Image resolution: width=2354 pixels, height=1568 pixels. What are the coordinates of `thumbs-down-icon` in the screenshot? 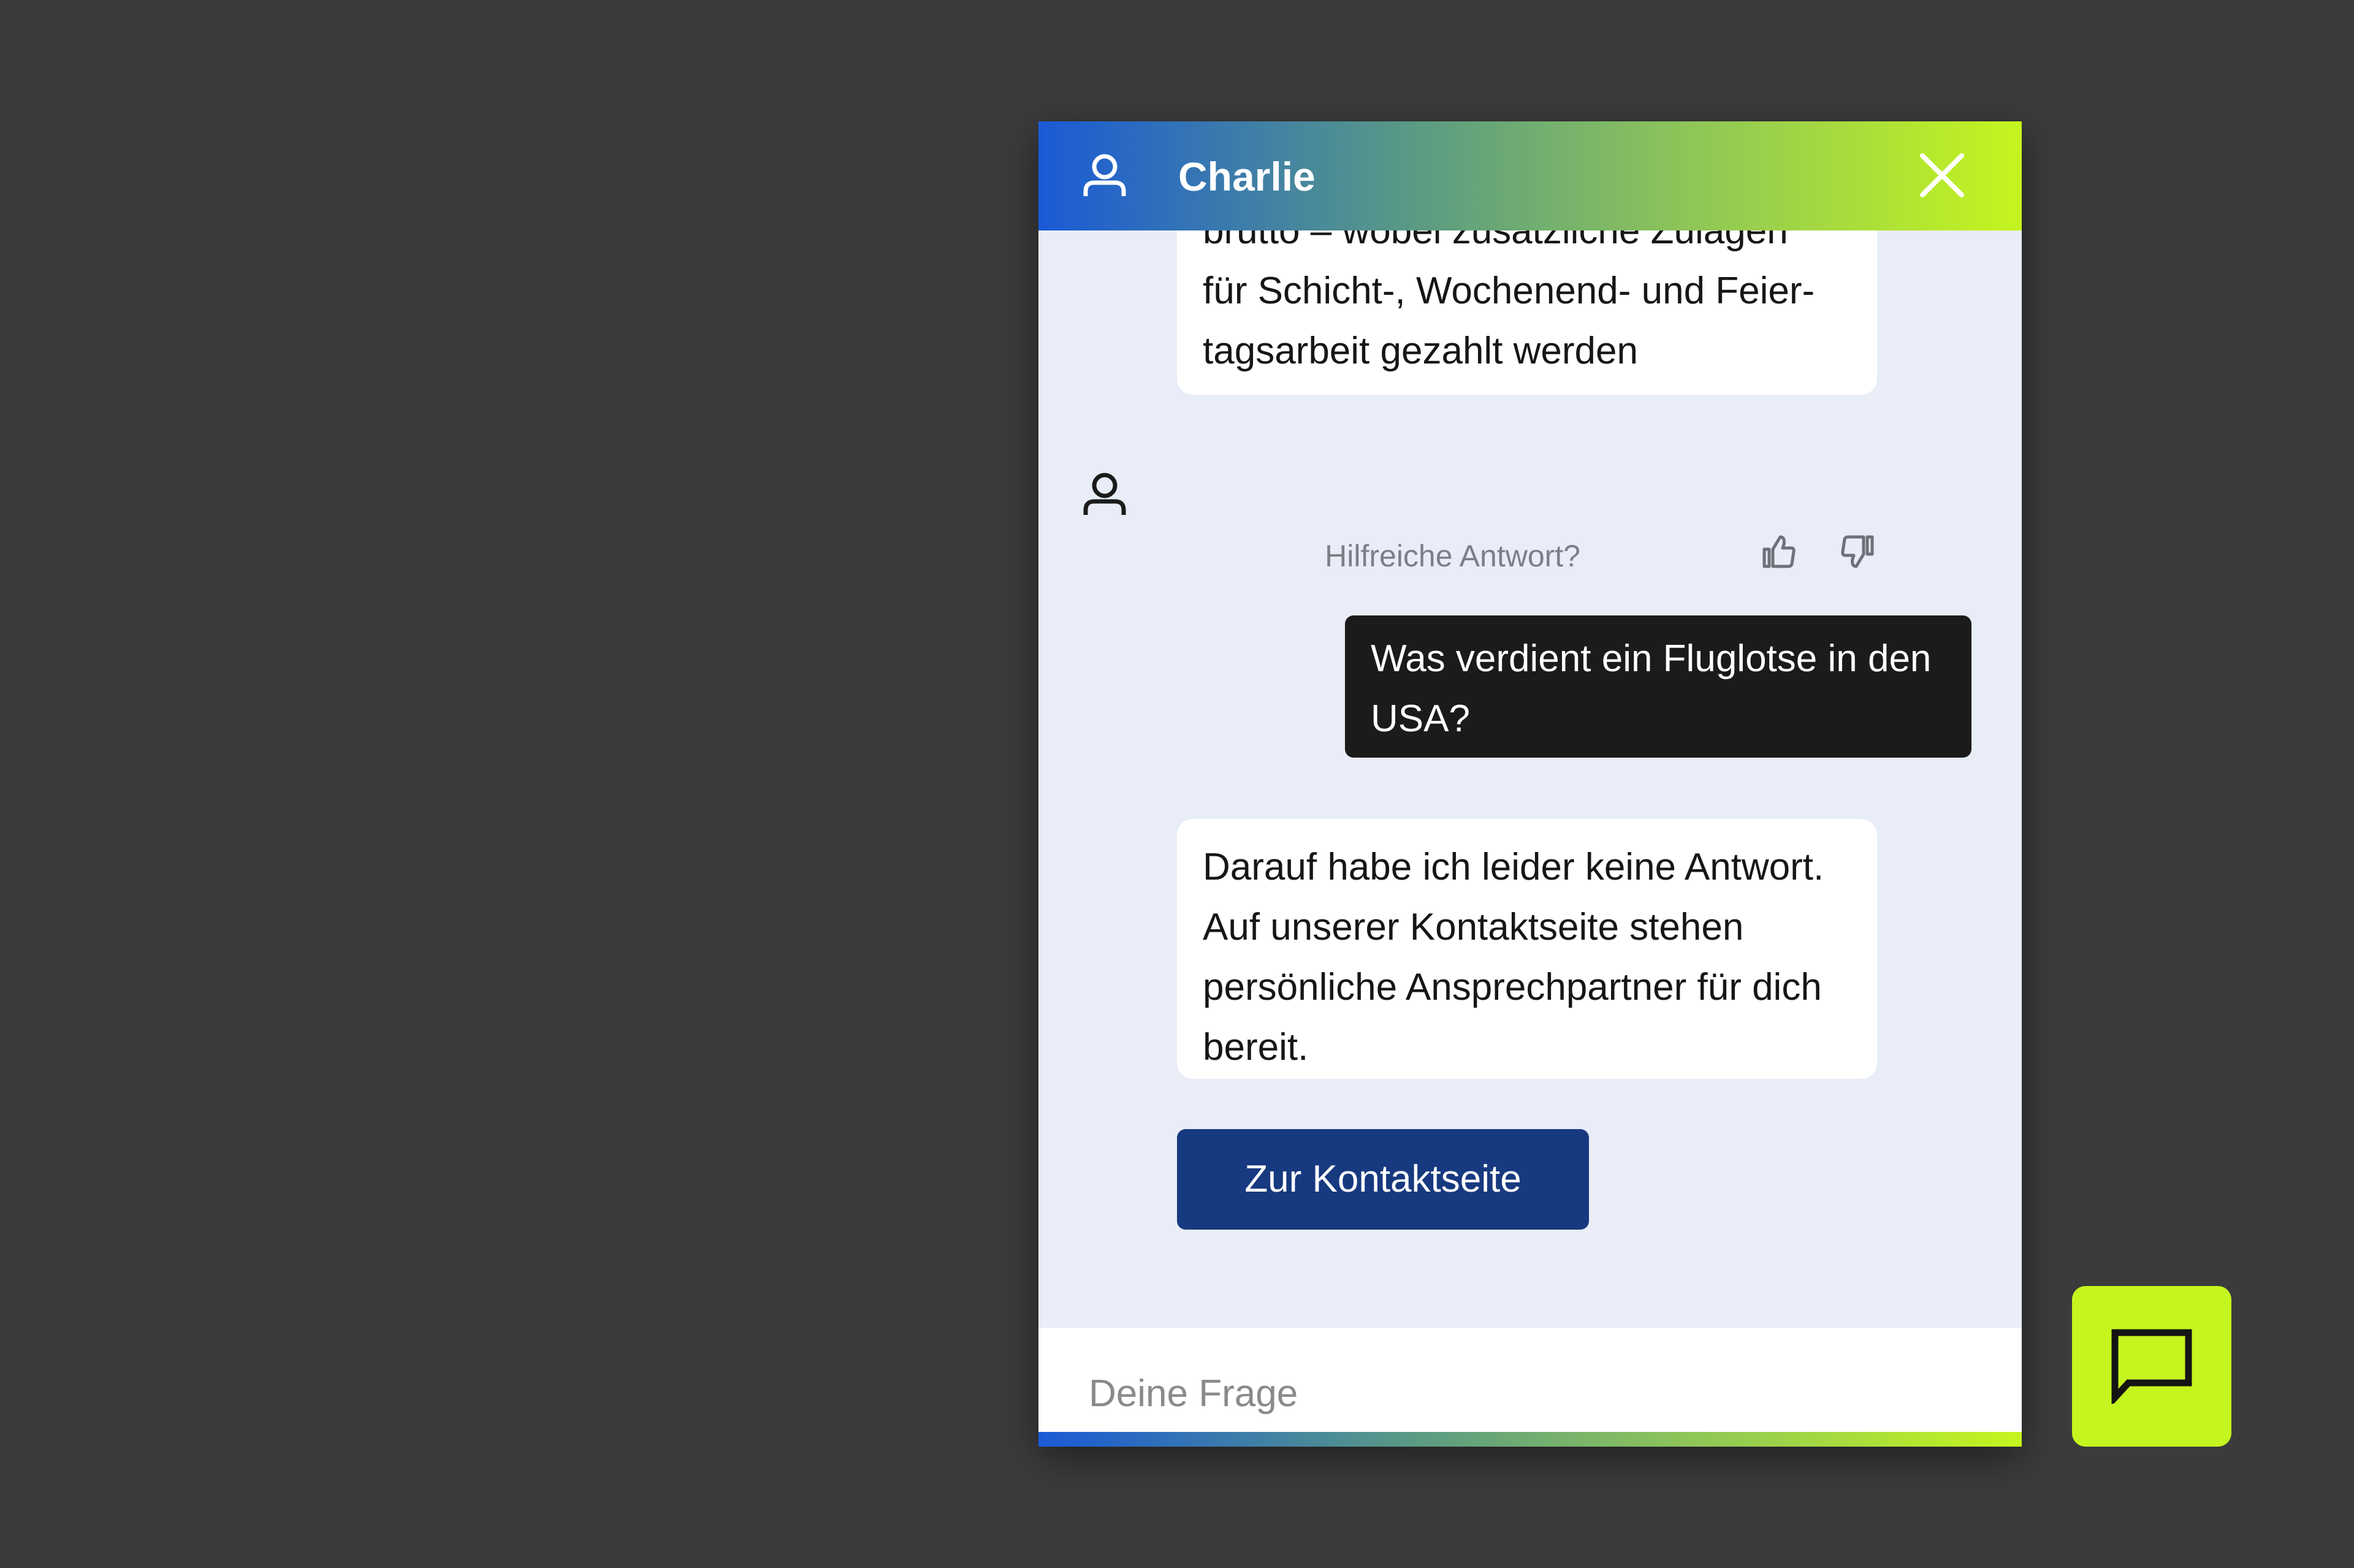 It's located at (1857, 552).